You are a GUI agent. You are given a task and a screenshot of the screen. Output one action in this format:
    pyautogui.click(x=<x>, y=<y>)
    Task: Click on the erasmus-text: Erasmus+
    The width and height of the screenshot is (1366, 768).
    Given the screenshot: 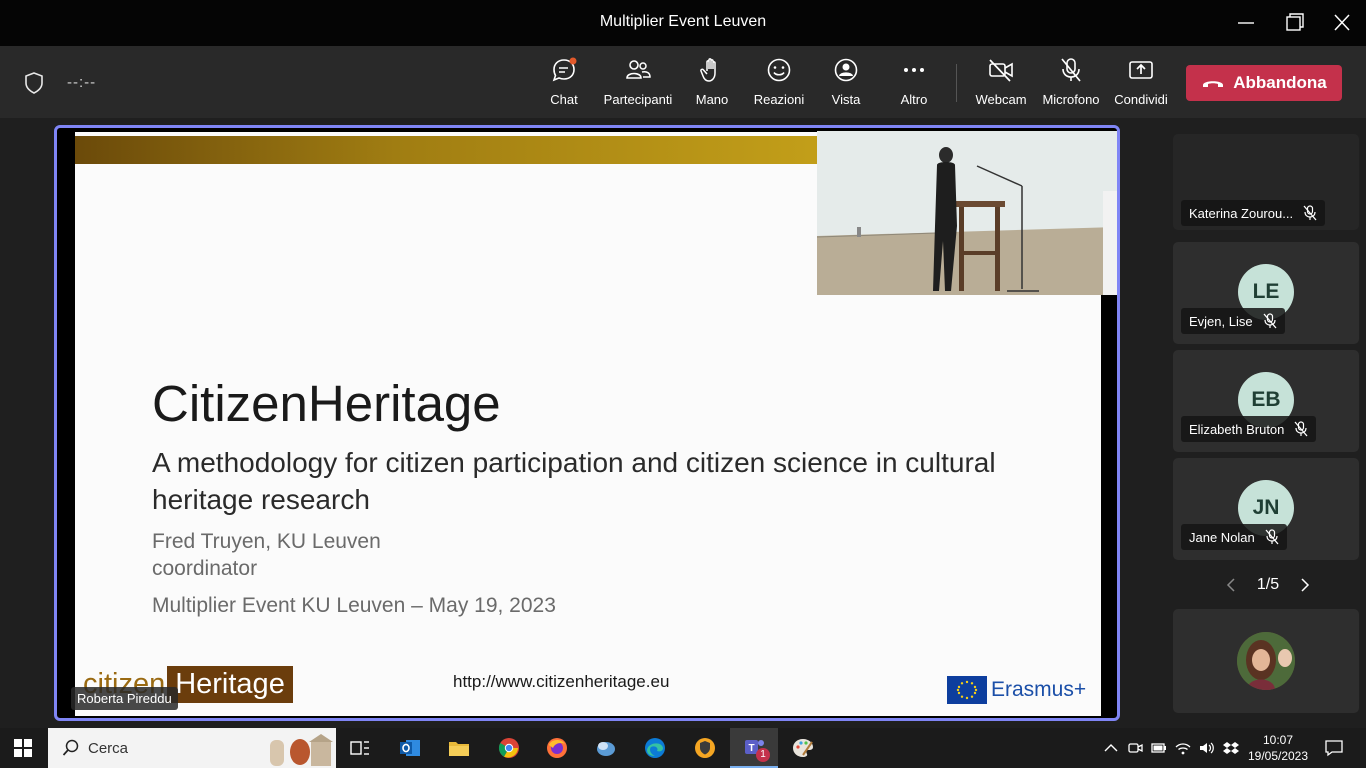 What is the action you would take?
    pyautogui.click(x=1039, y=689)
    